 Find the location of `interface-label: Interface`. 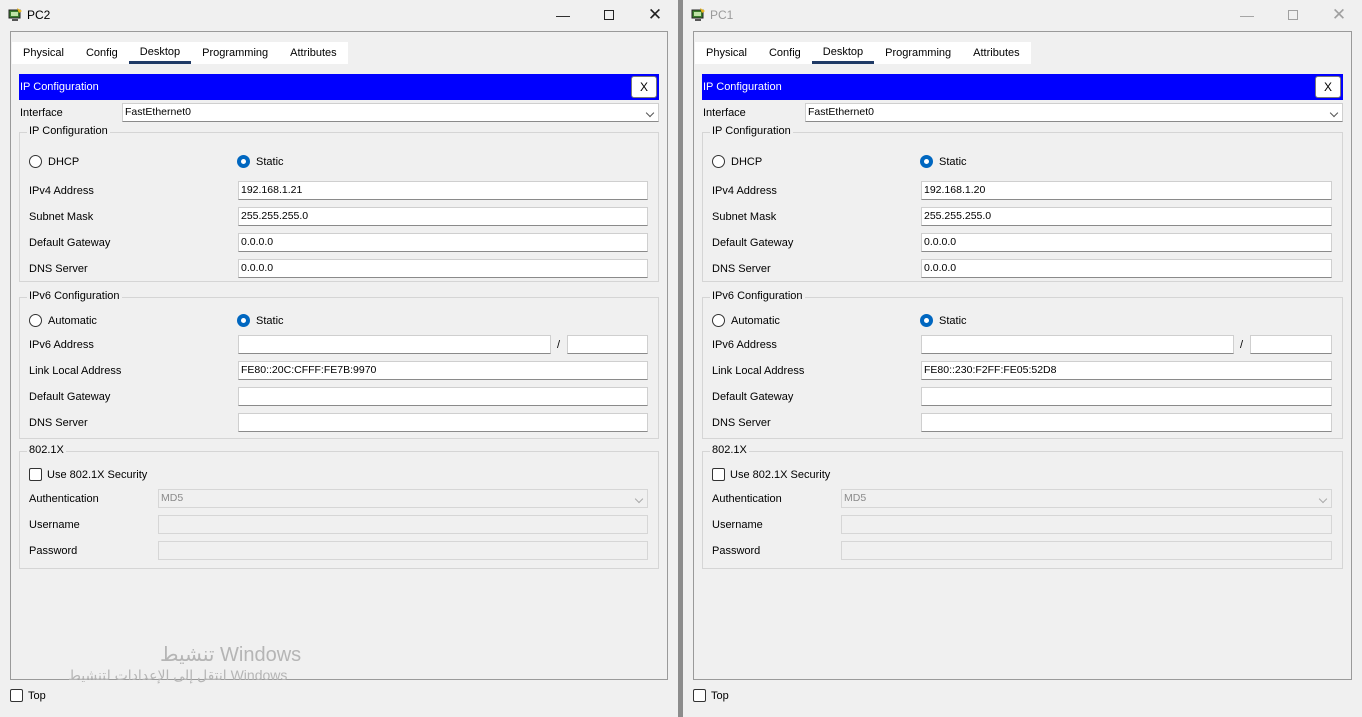

interface-label: Interface is located at coordinates (41, 113).